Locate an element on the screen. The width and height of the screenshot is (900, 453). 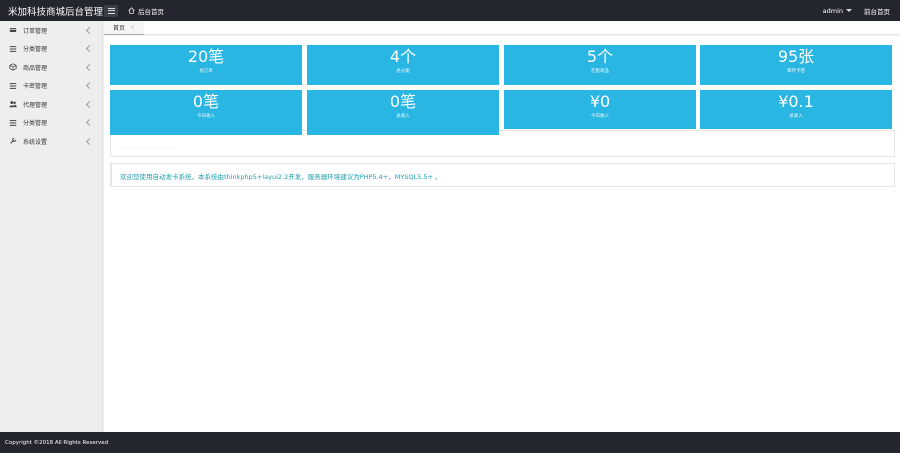
footer: Copyright ©2018 All Rights Reserved is located at coordinates (450, 442).